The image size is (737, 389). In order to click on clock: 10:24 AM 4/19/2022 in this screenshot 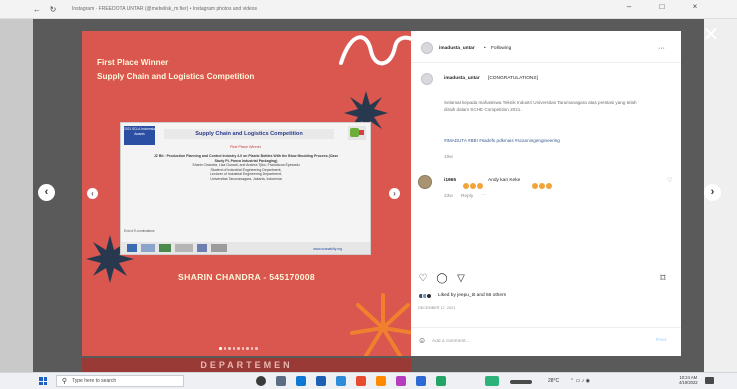, I will do `click(688, 380)`.